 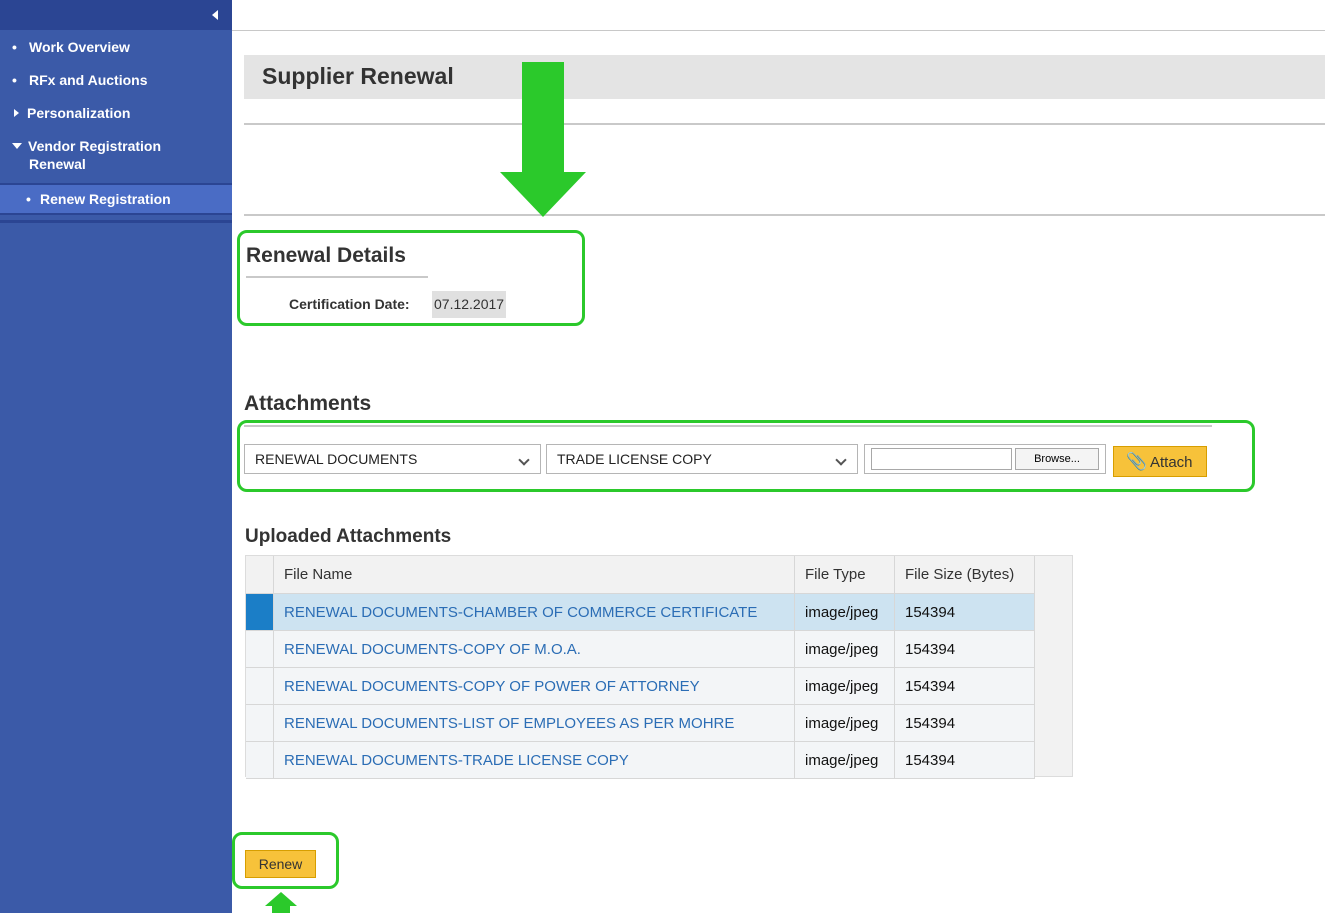 What do you see at coordinates (116, 221) in the screenshot?
I see `sidebar-divider` at bounding box center [116, 221].